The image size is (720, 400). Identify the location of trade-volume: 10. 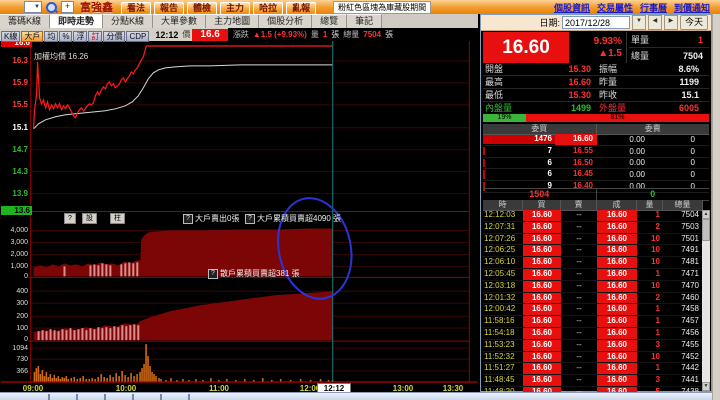
(655, 238).